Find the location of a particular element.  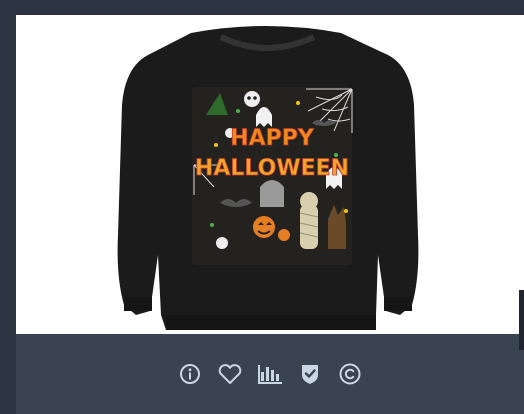

scrollbar is located at coordinates (521, 320).